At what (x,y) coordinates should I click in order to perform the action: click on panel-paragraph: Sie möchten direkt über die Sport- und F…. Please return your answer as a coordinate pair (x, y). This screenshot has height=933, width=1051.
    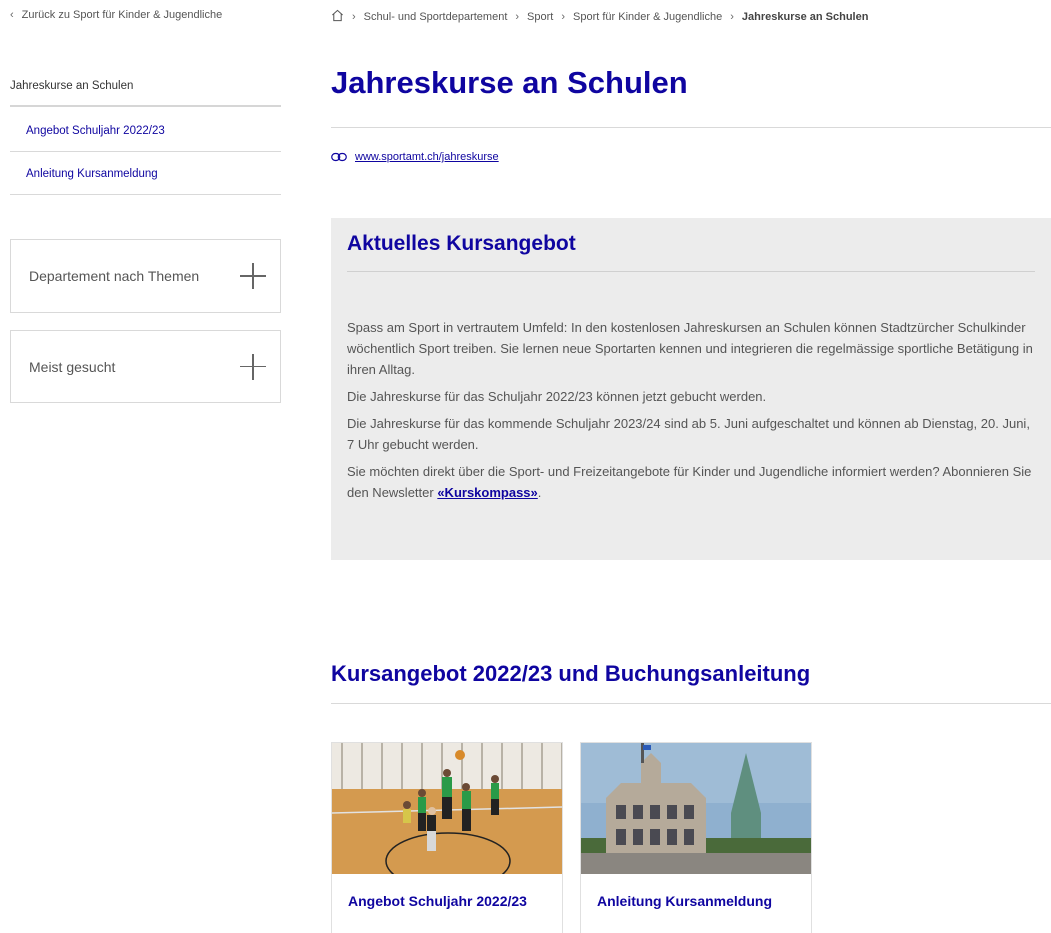
    Looking at the image, I should click on (691, 482).